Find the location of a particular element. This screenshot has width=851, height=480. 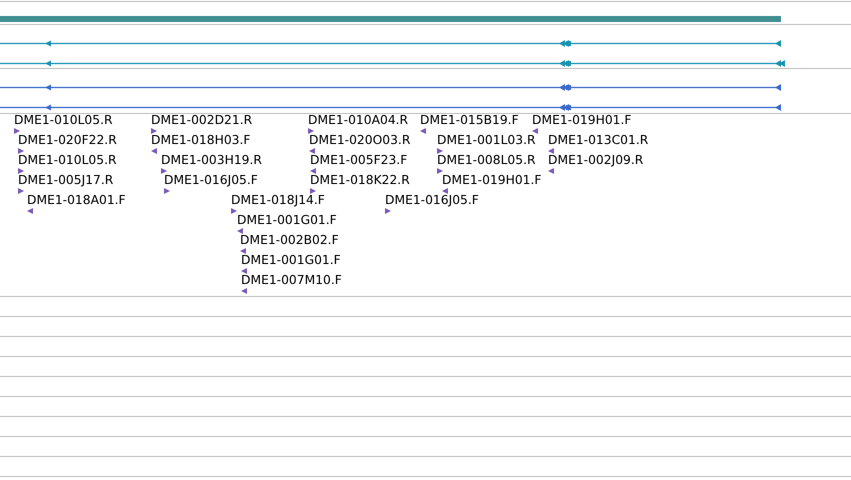

read-label: DME1-018K22.R is located at coordinates (360, 180).